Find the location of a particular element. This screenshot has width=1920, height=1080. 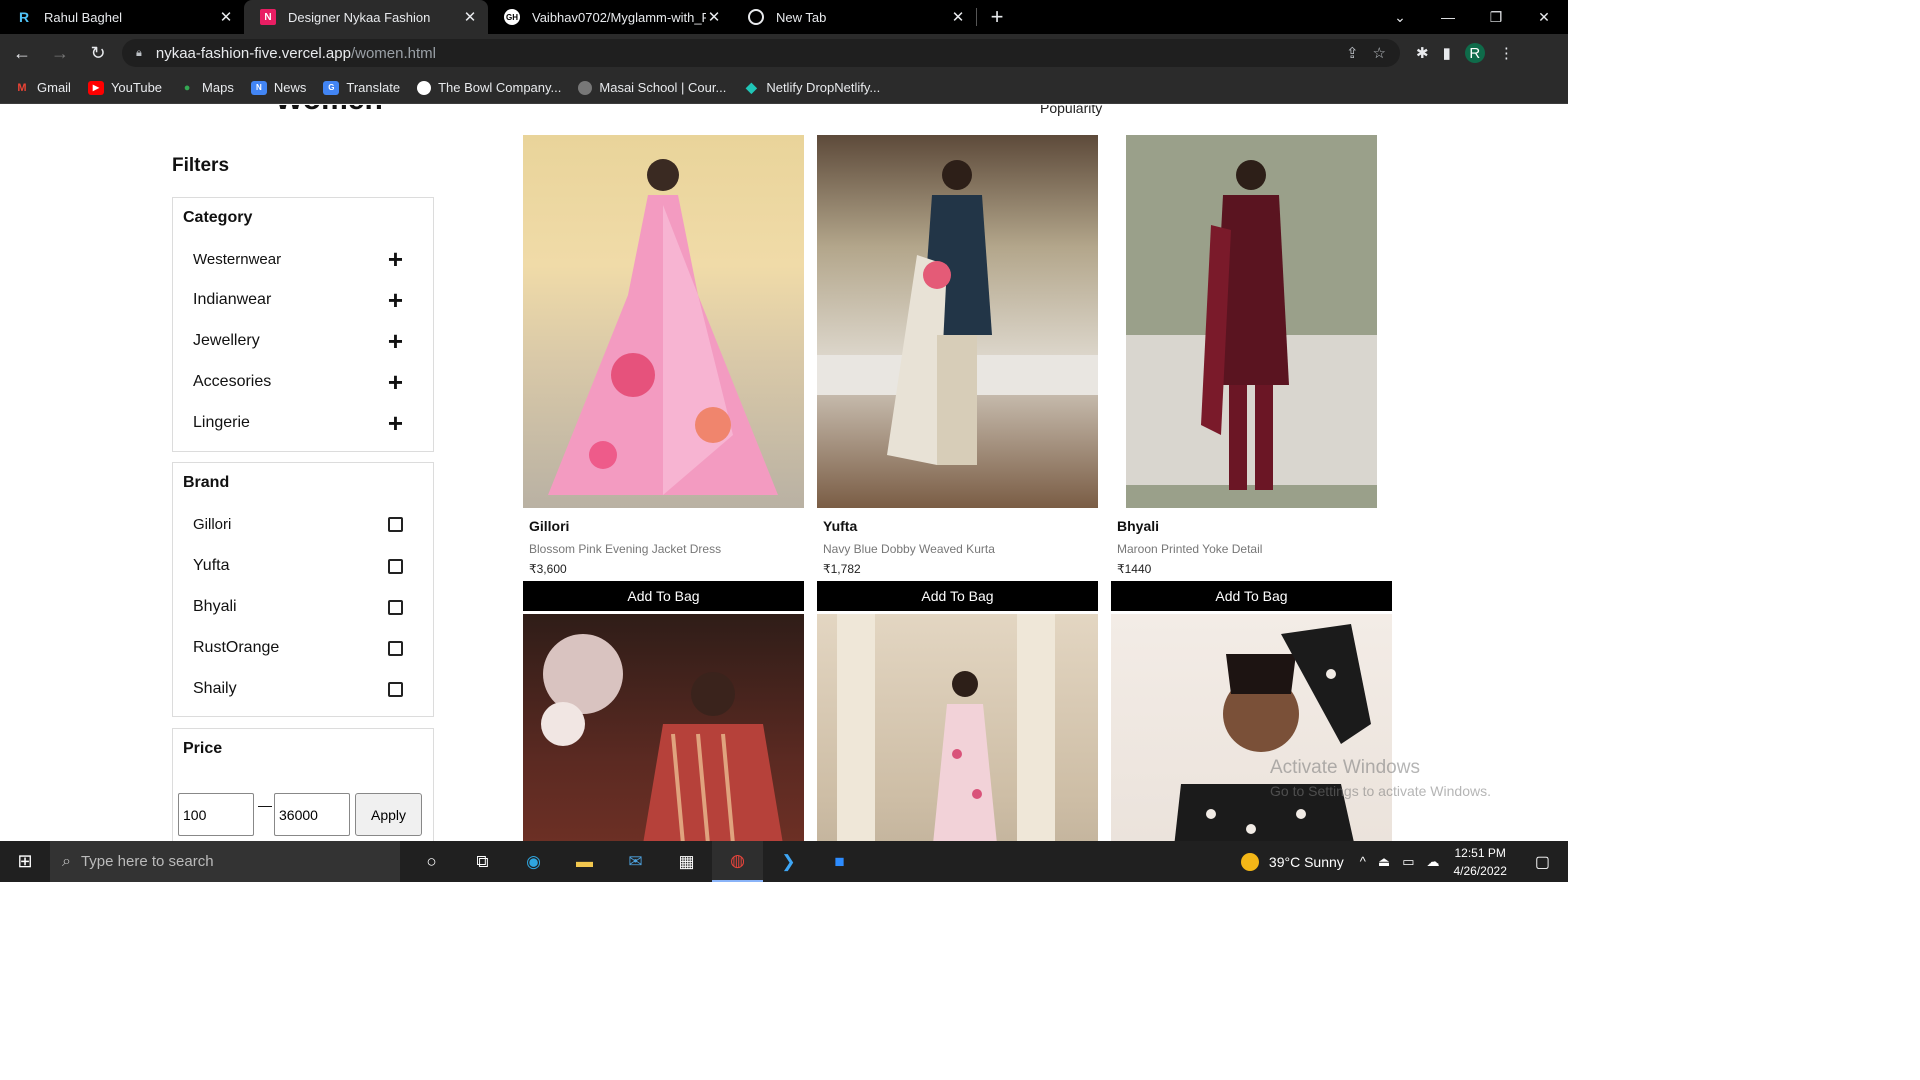

reload-icon: ↻ is located at coordinates (98, 53).